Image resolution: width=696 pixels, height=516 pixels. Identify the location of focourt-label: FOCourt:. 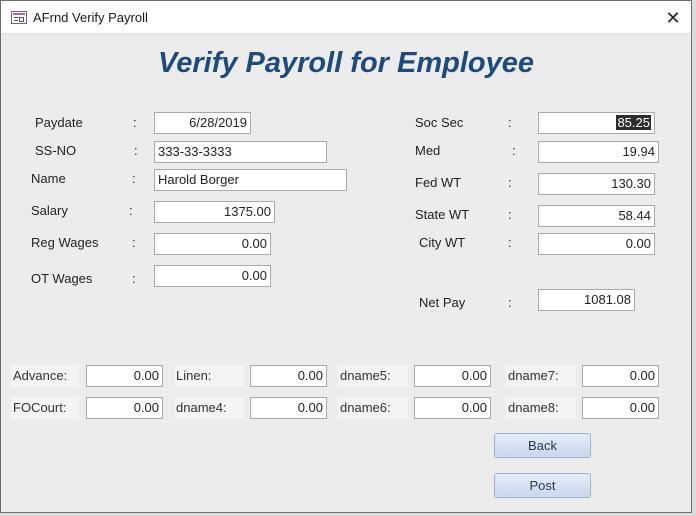
(45, 408).